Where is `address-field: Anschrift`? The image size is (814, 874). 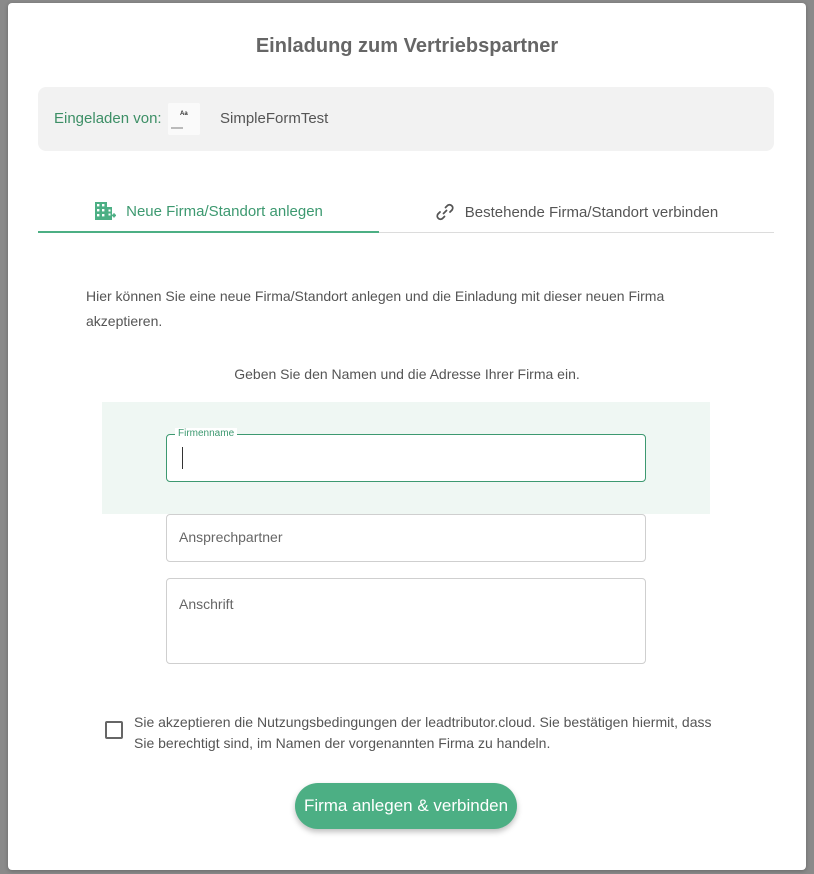 address-field: Anschrift is located at coordinates (406, 621).